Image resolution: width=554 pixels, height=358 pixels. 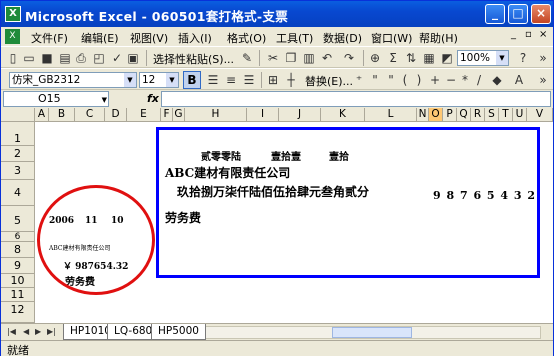 I want to click on excel-app-icon: X, so click(x=13, y=14).